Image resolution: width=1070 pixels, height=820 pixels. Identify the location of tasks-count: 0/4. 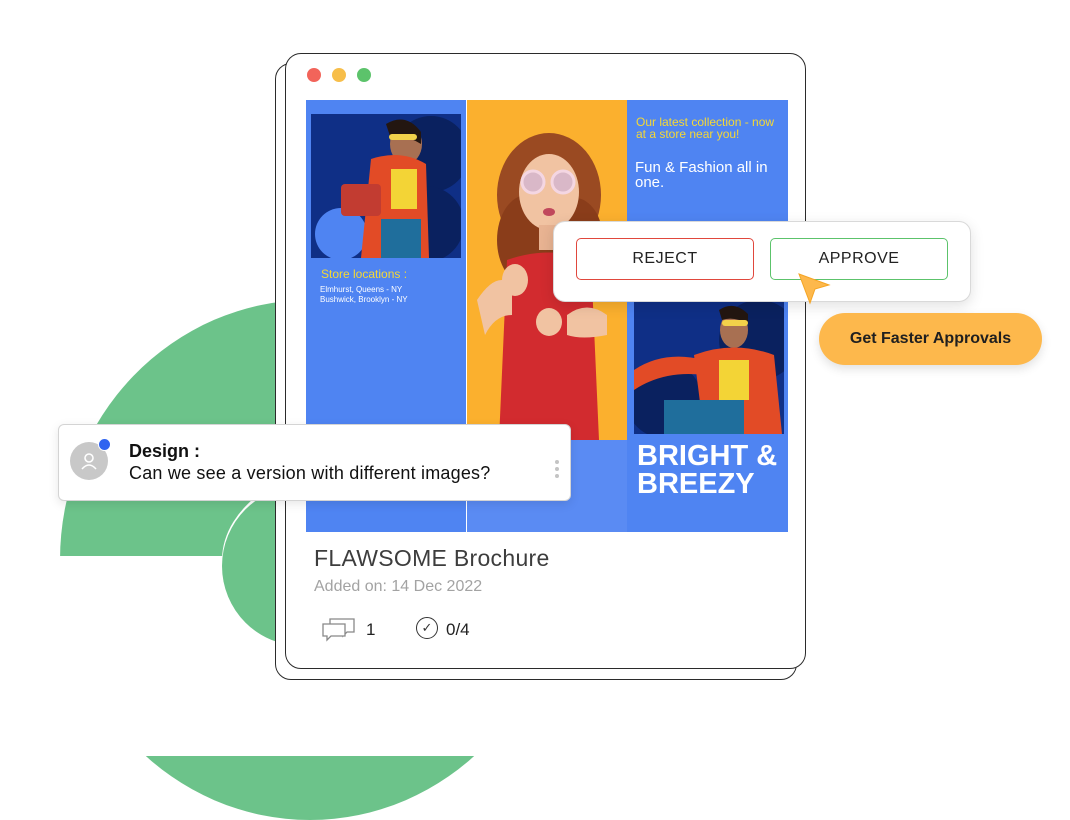
(458, 629).